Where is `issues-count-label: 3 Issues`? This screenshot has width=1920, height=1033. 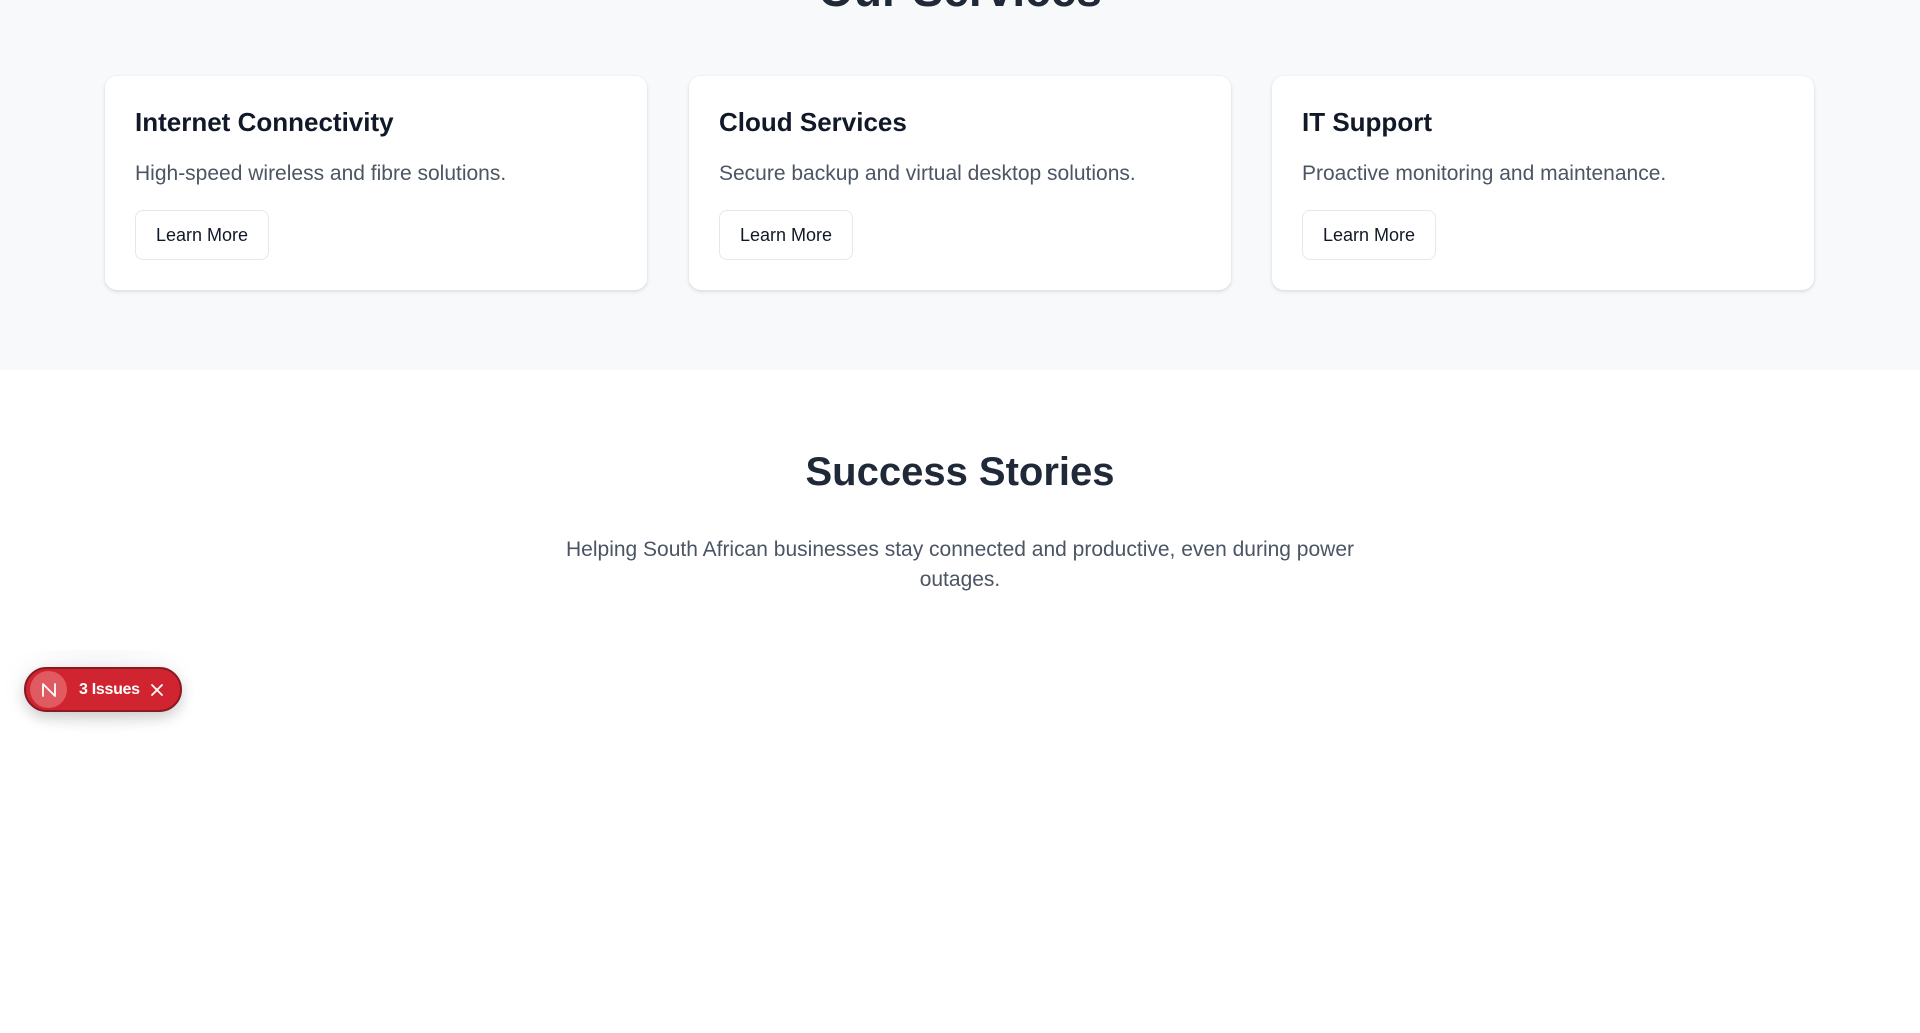
issues-count-label: 3 Issues is located at coordinates (109, 690).